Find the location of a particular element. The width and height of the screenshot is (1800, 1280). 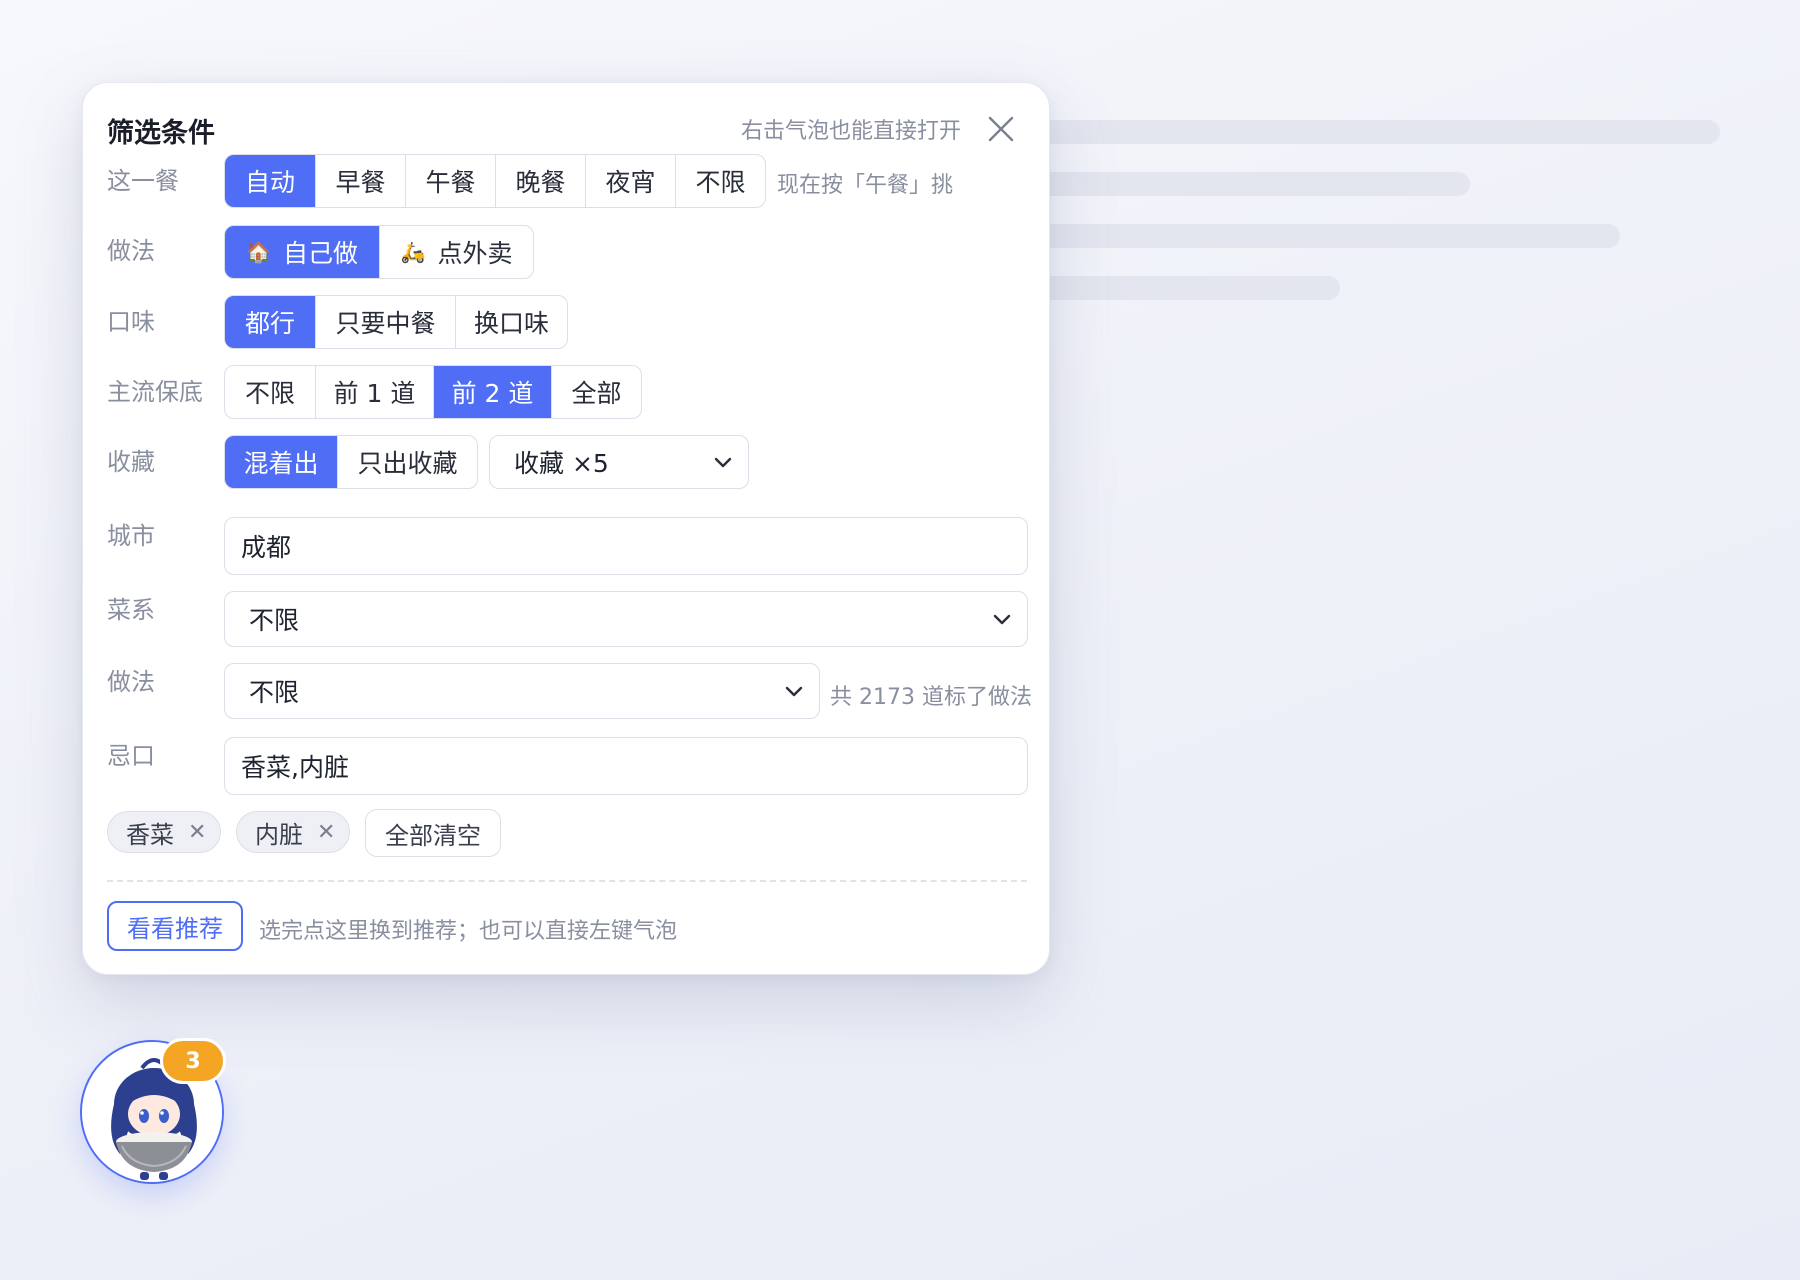

taste-segmented-control: 都行 只要中餐 换口味 is located at coordinates (396, 322).